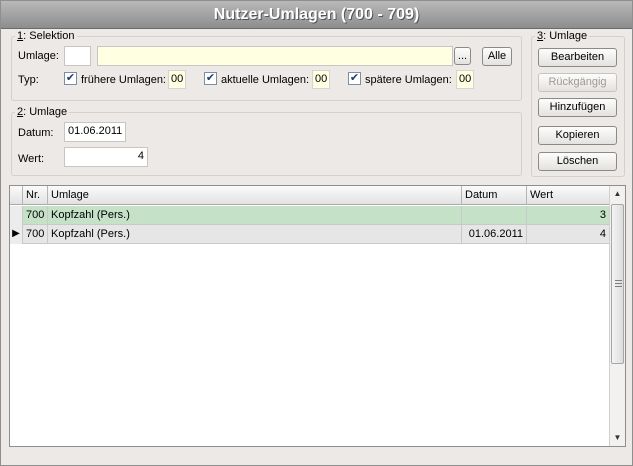  What do you see at coordinates (16, 234) in the screenshot?
I see `current-row-arrow-icon: ▶` at bounding box center [16, 234].